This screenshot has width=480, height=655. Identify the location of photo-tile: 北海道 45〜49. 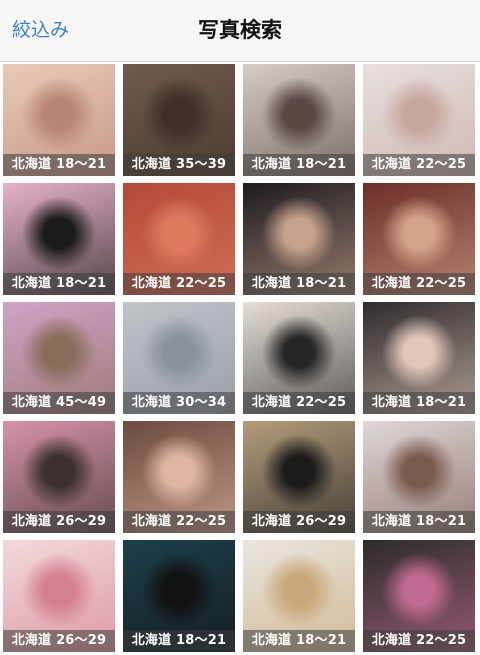
(59, 358).